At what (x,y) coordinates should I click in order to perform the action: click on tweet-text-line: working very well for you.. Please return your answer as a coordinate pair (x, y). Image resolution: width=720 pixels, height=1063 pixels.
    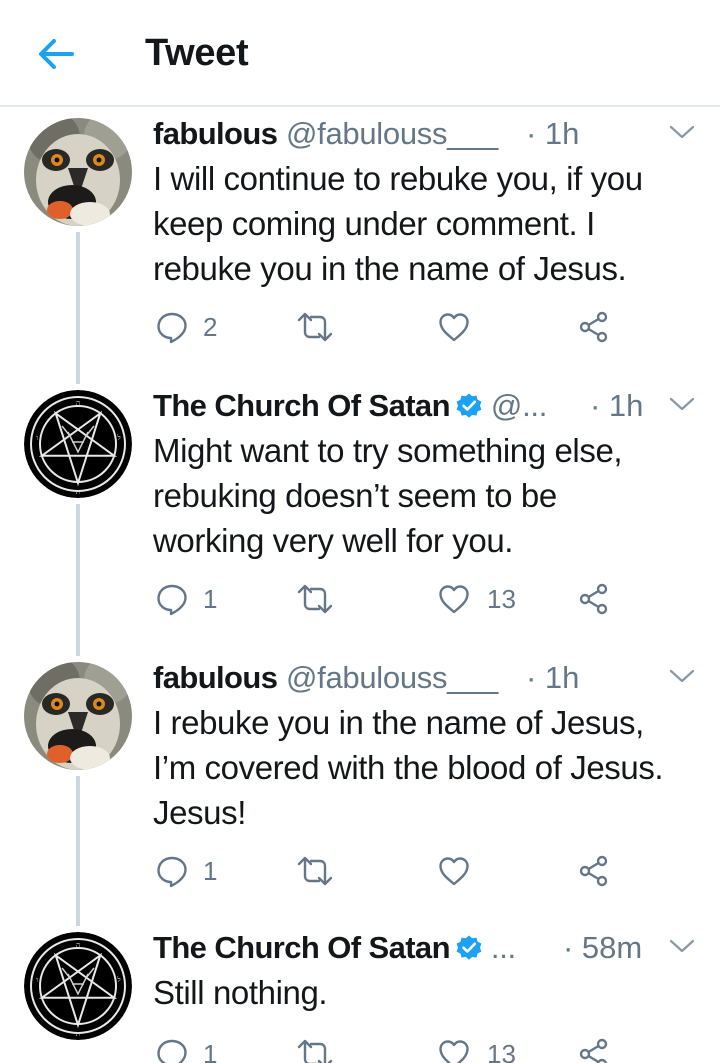
    Looking at the image, I should click on (333, 540).